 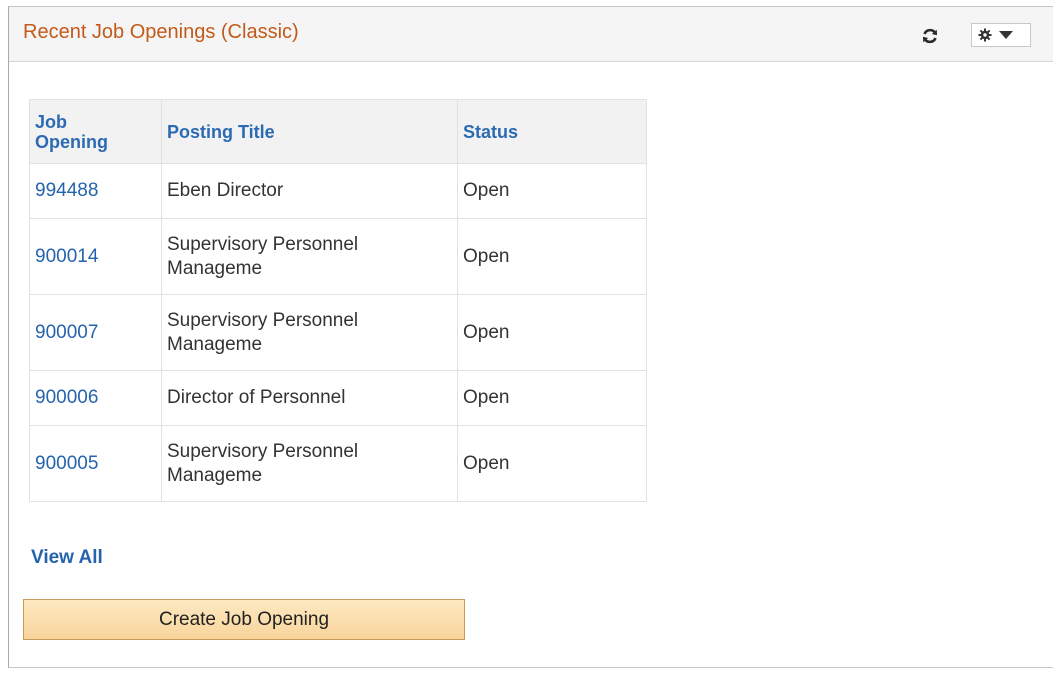 I want to click on table-row: 900006 Director of Personnel Open, so click(x=338, y=398).